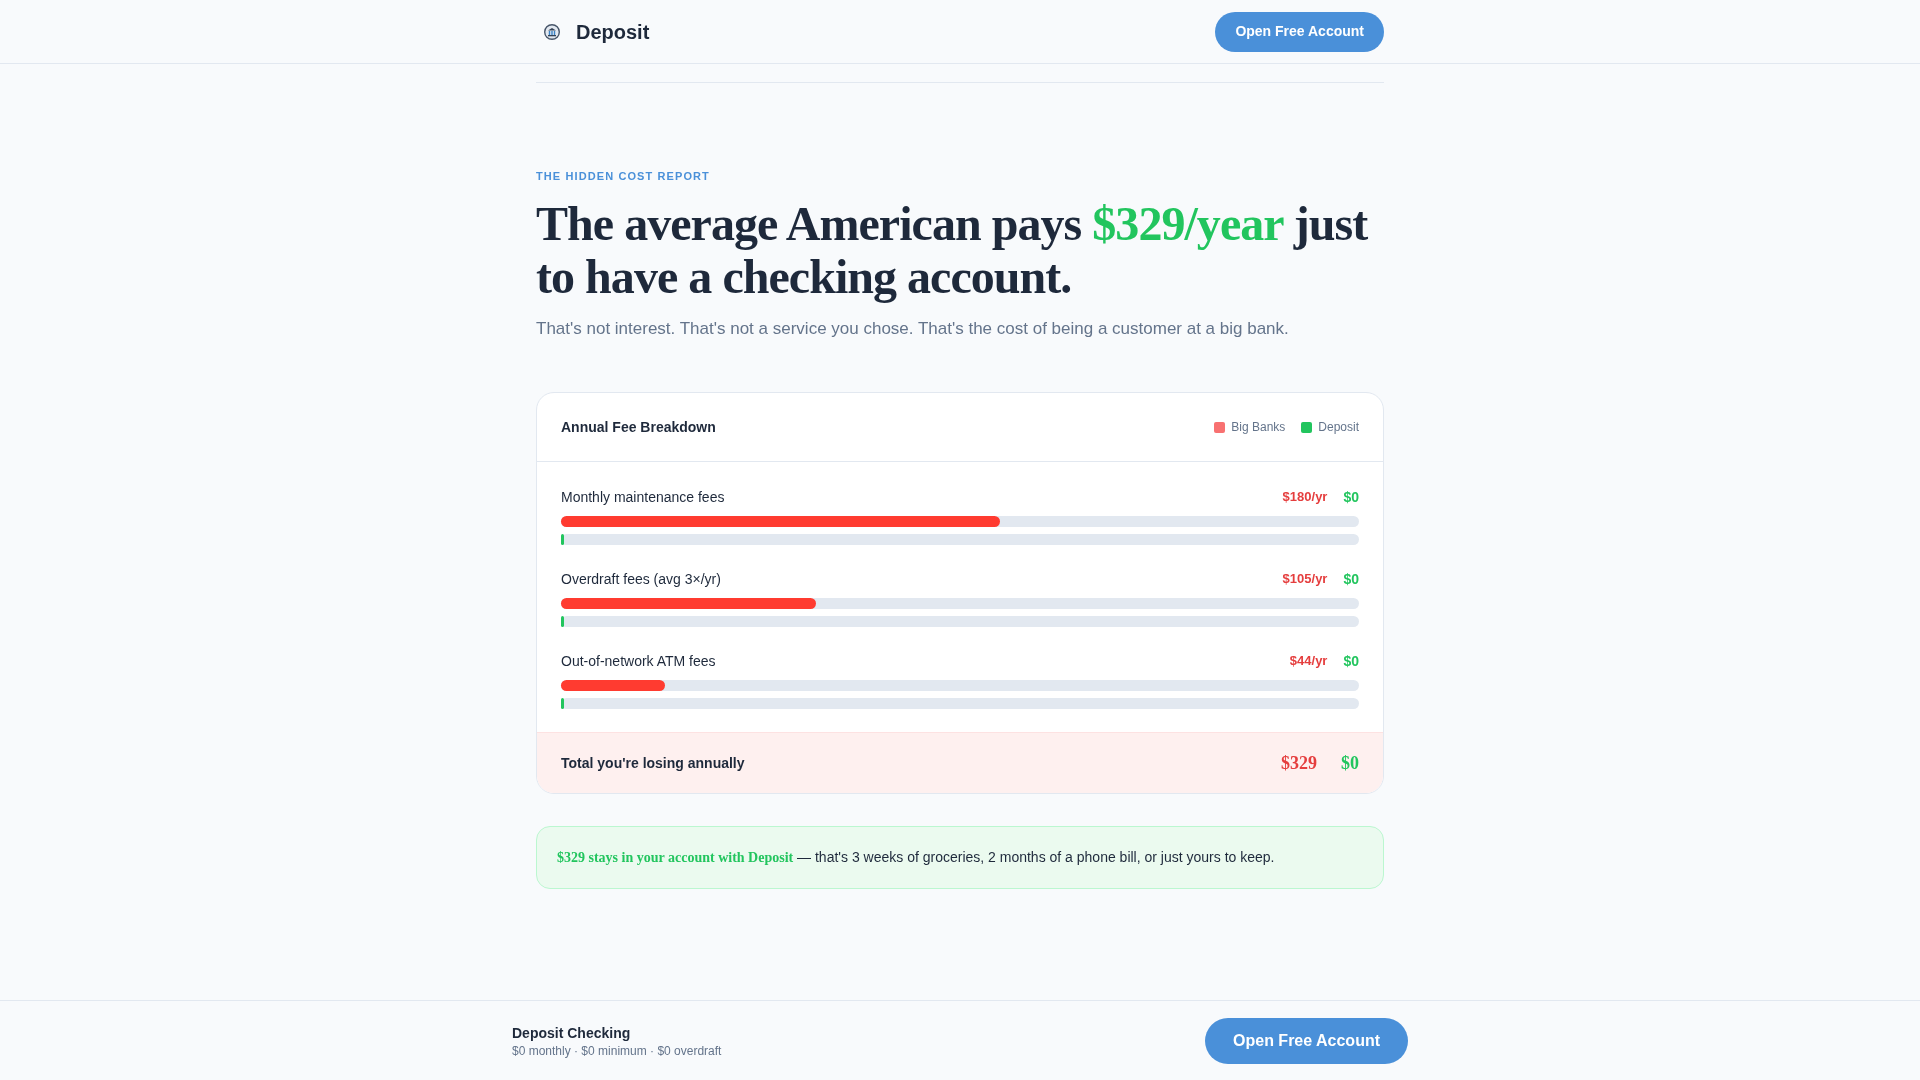 The width and height of the screenshot is (1920, 1080). What do you see at coordinates (623, 176) in the screenshot?
I see `eyebrow-label: THE HIDDEN COST REPORT` at bounding box center [623, 176].